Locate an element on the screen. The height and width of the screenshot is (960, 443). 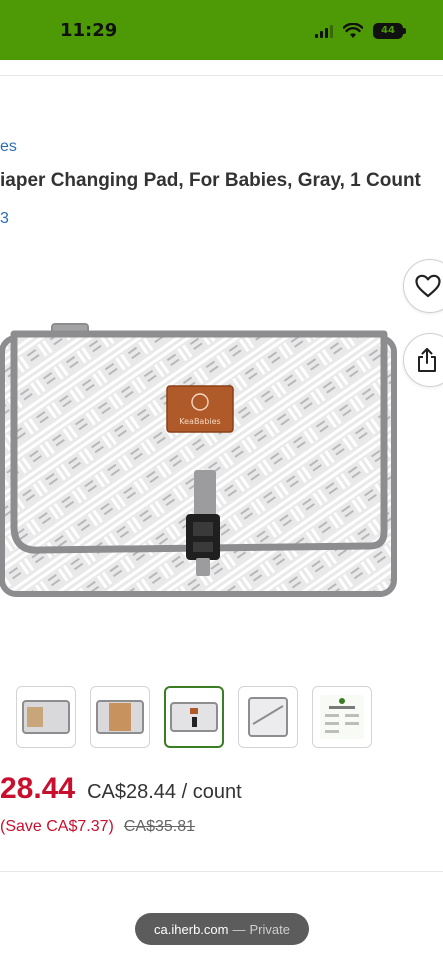
cellular-signal-icon is located at coordinates (324, 31).